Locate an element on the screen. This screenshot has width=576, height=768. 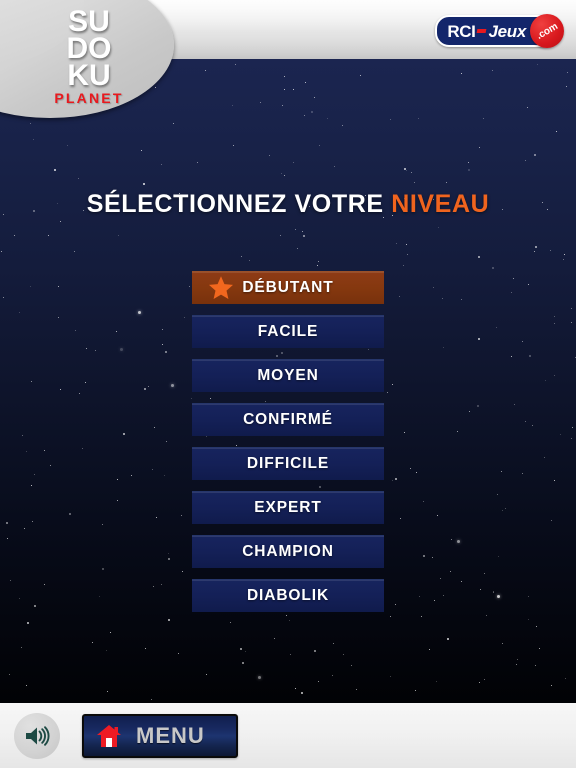
level-button-label: DIFFICILE is located at coordinates (288, 463).